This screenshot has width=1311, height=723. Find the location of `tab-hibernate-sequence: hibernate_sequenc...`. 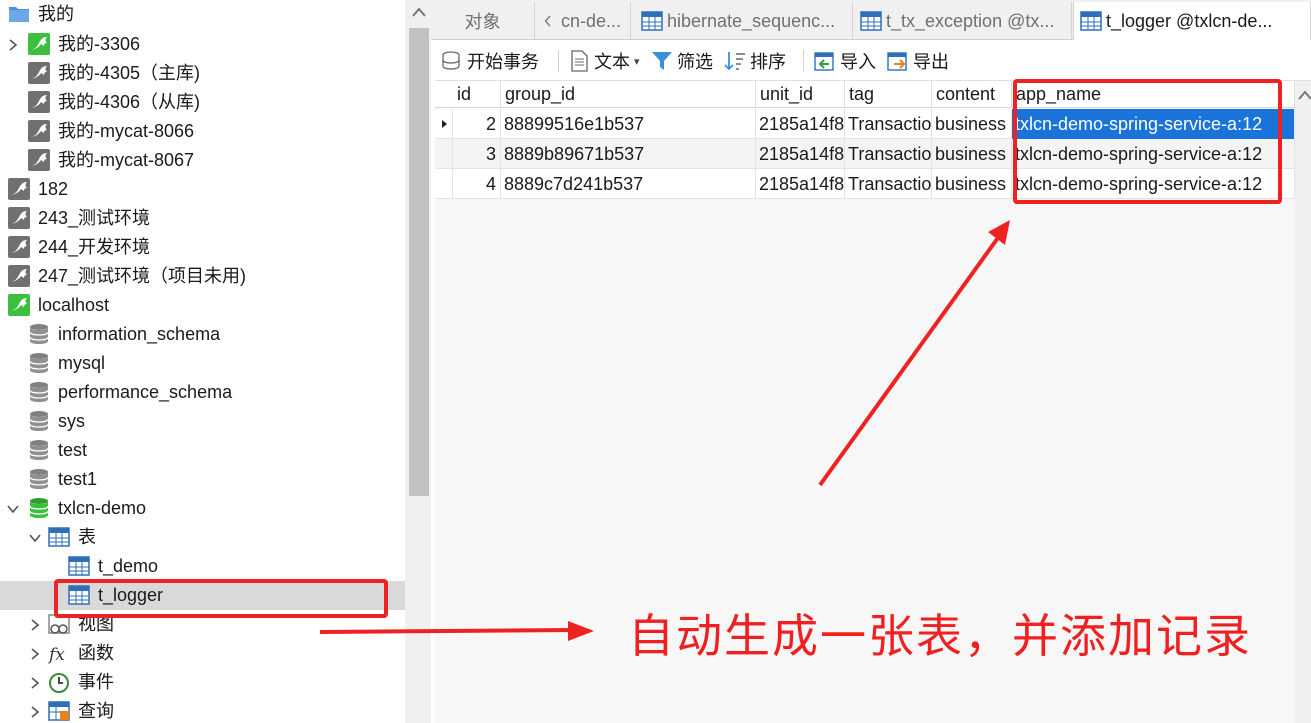

tab-hibernate-sequence: hibernate_sequenc... is located at coordinates (744, 21).